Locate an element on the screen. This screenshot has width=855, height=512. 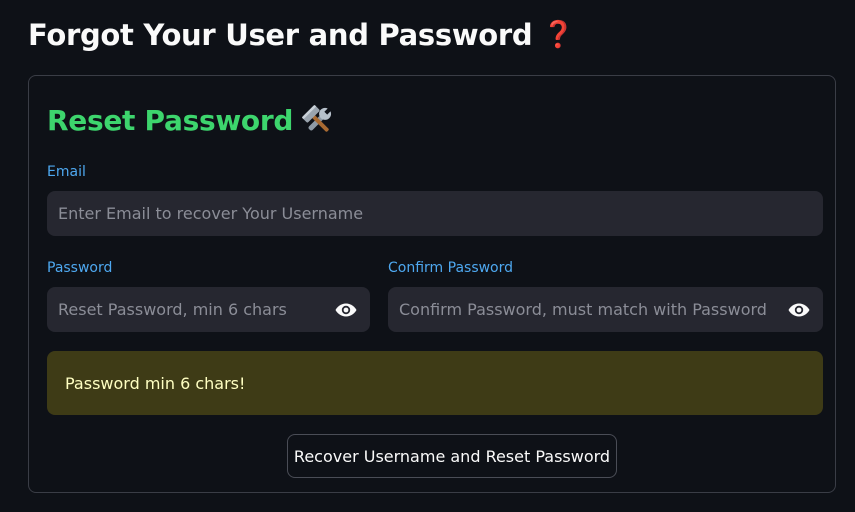
password-field-container is located at coordinates (208, 309).